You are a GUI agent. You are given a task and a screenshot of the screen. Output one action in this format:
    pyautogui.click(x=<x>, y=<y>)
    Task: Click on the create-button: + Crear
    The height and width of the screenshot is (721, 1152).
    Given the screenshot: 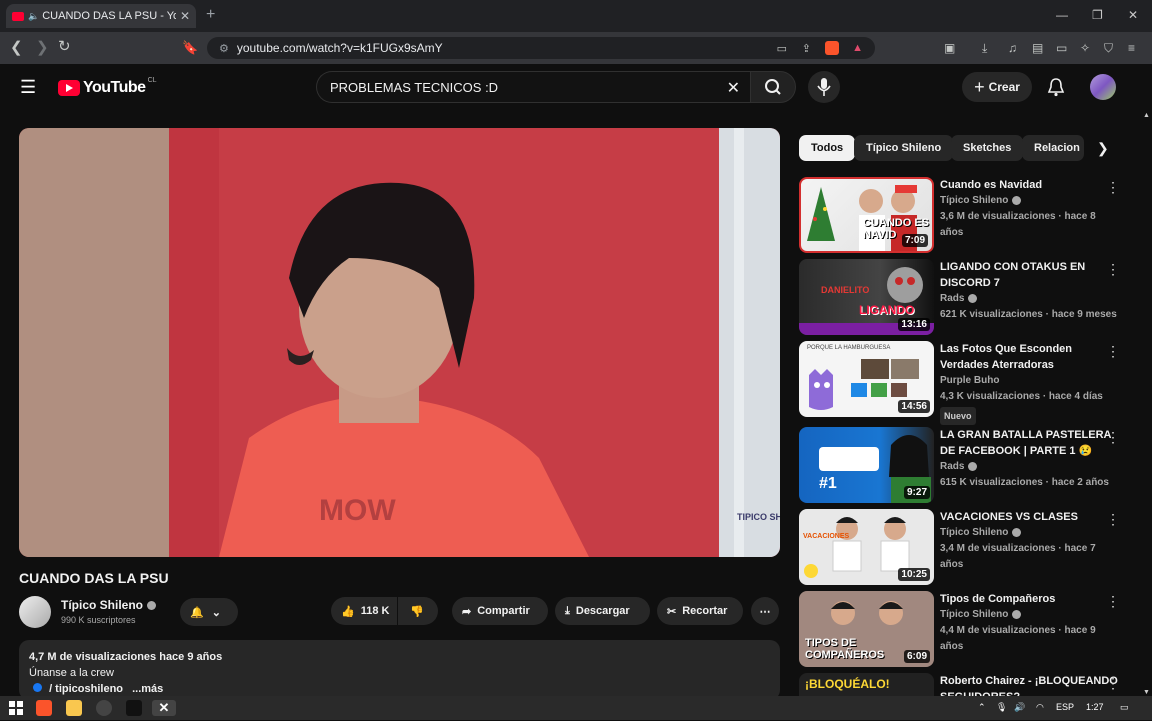 What is the action you would take?
    pyautogui.click(x=997, y=87)
    